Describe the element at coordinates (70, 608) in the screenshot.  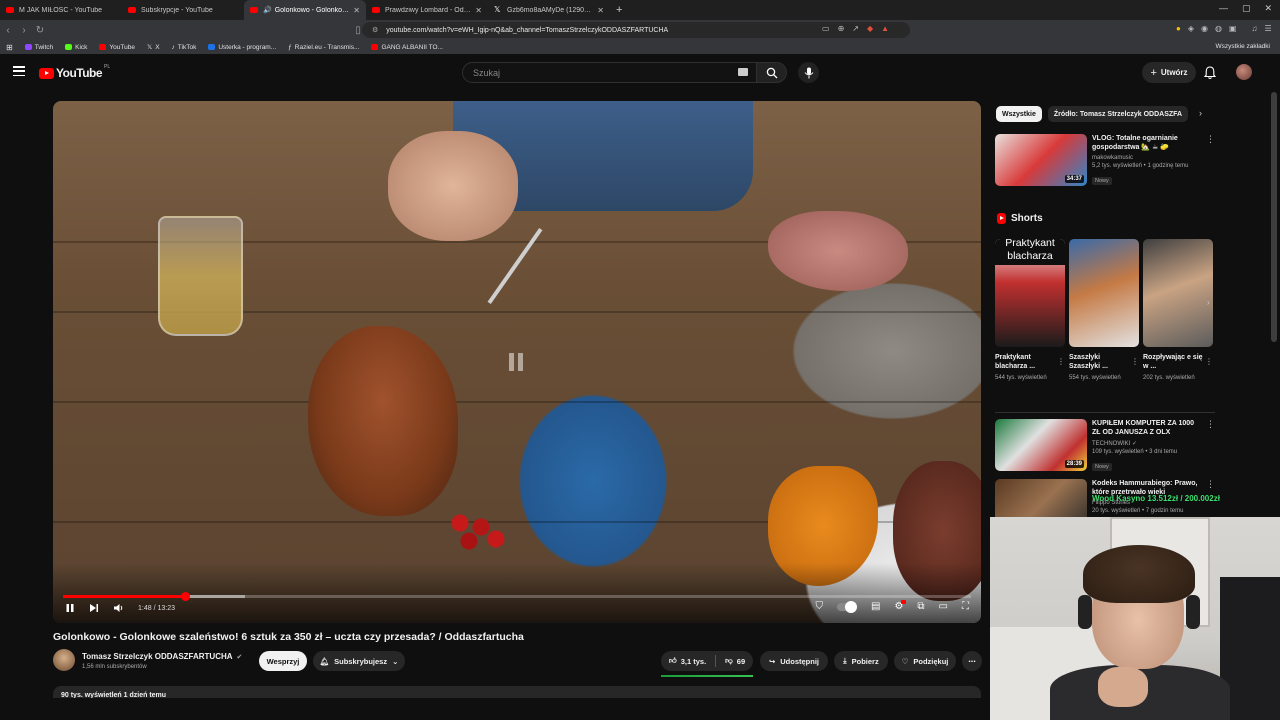
I see `pause-icon` at that location.